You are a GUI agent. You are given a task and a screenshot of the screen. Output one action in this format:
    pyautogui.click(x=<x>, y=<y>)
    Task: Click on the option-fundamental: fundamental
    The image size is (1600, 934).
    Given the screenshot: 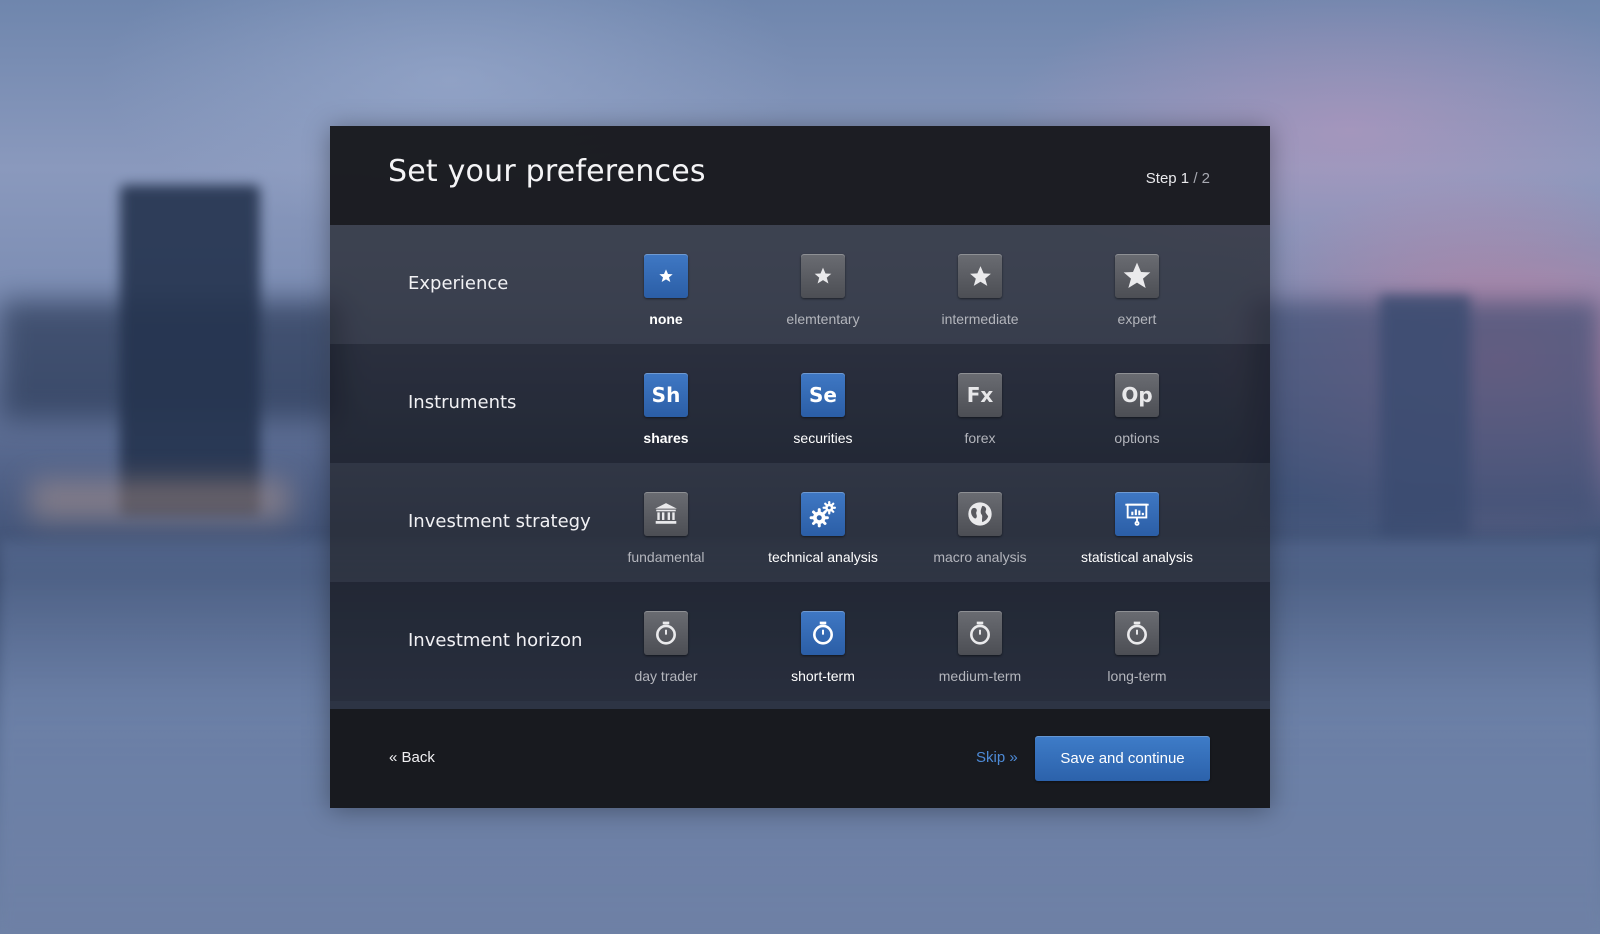 What is the action you would take?
    pyautogui.click(x=666, y=528)
    